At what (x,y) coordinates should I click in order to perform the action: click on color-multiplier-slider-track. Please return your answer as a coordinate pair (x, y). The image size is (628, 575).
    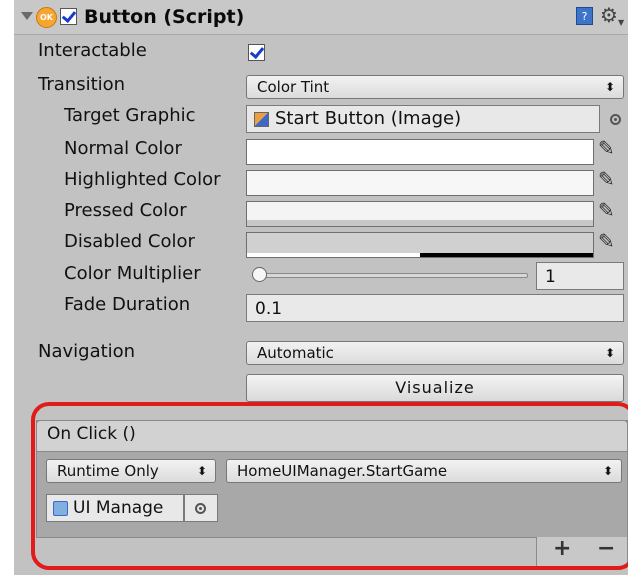
    Looking at the image, I should click on (393, 275).